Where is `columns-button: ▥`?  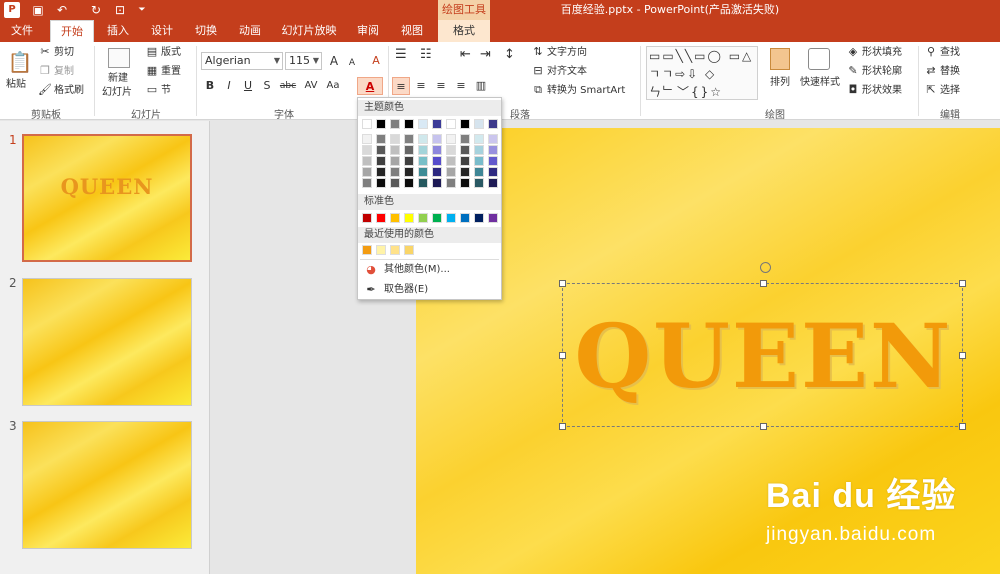 columns-button: ▥ is located at coordinates (481, 86).